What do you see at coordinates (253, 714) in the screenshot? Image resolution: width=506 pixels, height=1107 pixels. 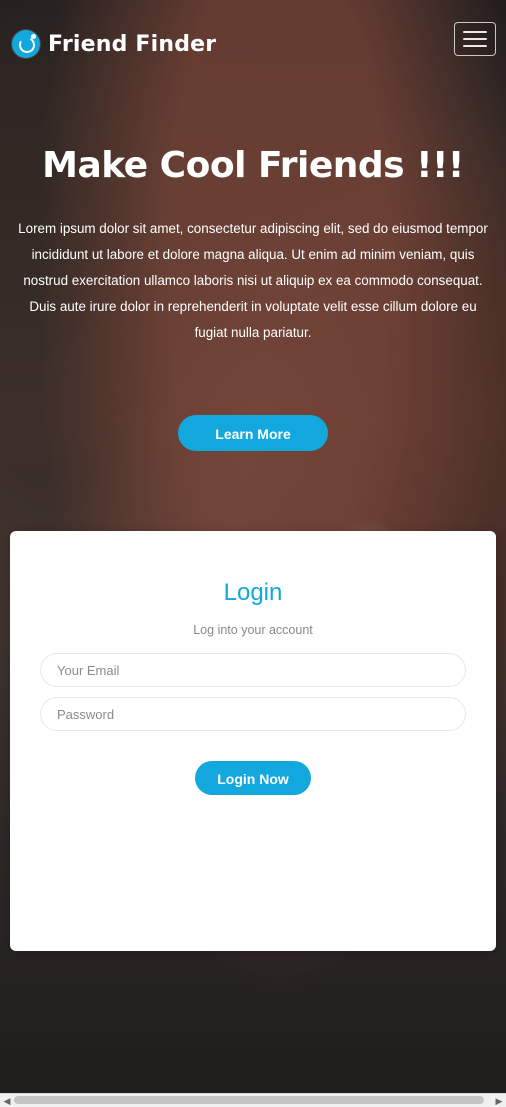 I see `password-field` at bounding box center [253, 714].